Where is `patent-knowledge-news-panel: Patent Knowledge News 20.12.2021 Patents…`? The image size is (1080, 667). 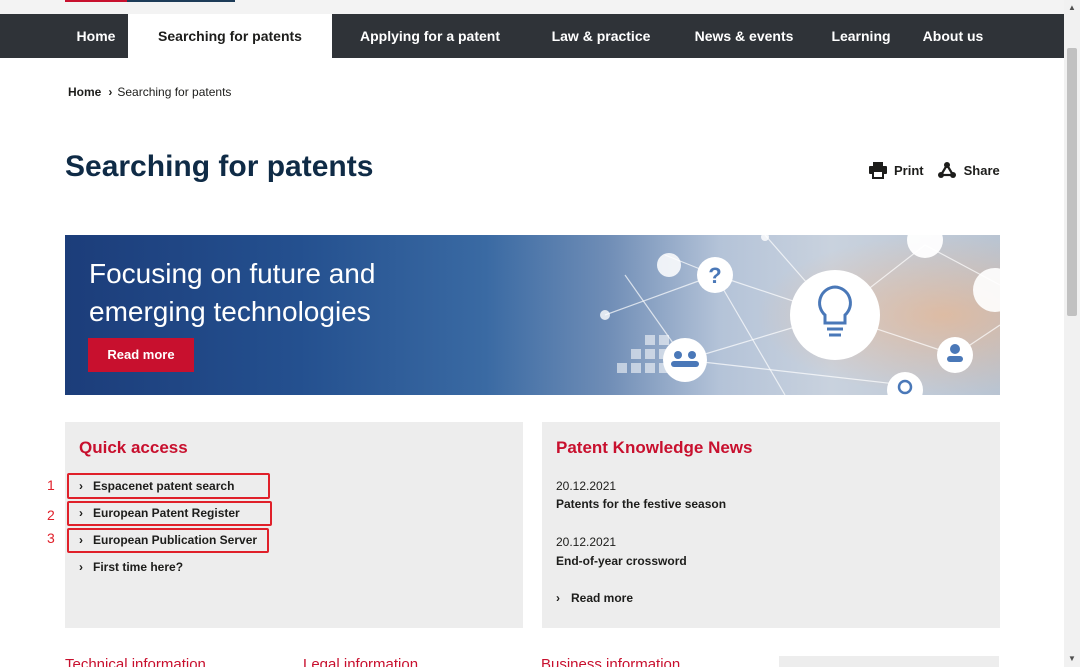
patent-knowledge-news-panel: Patent Knowledge News 20.12.2021 Patents… is located at coordinates (771, 525).